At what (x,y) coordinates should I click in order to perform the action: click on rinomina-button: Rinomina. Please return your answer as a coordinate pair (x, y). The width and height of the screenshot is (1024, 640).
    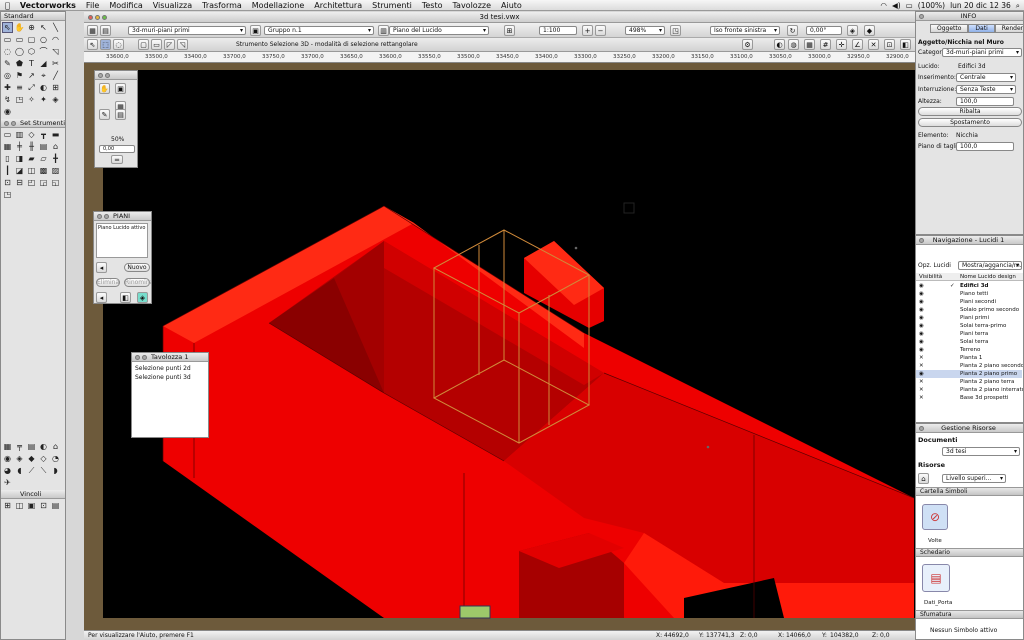
    Looking at the image, I should click on (137, 282).